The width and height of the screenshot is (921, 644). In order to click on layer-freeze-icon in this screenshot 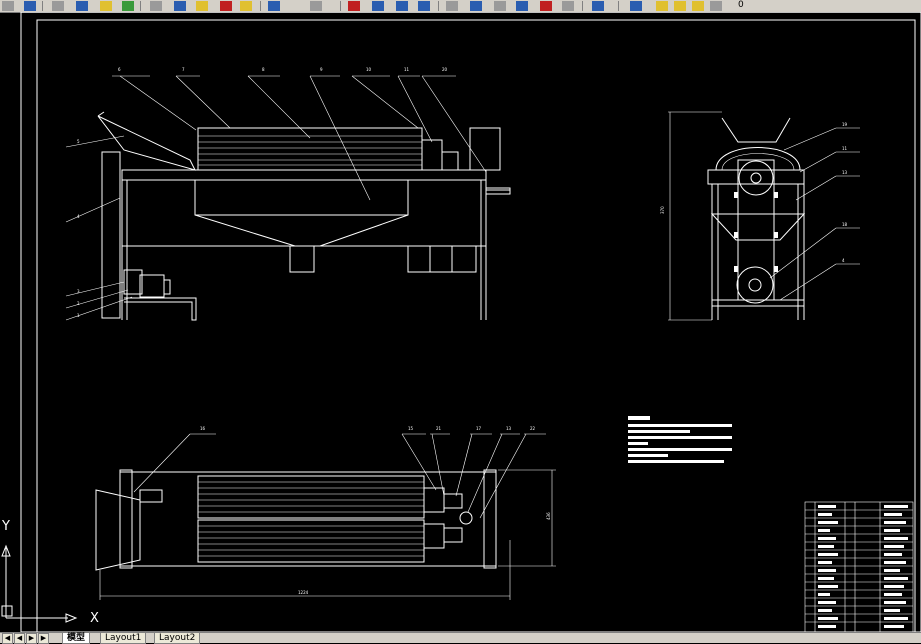, I will do `click(680, 6)`.